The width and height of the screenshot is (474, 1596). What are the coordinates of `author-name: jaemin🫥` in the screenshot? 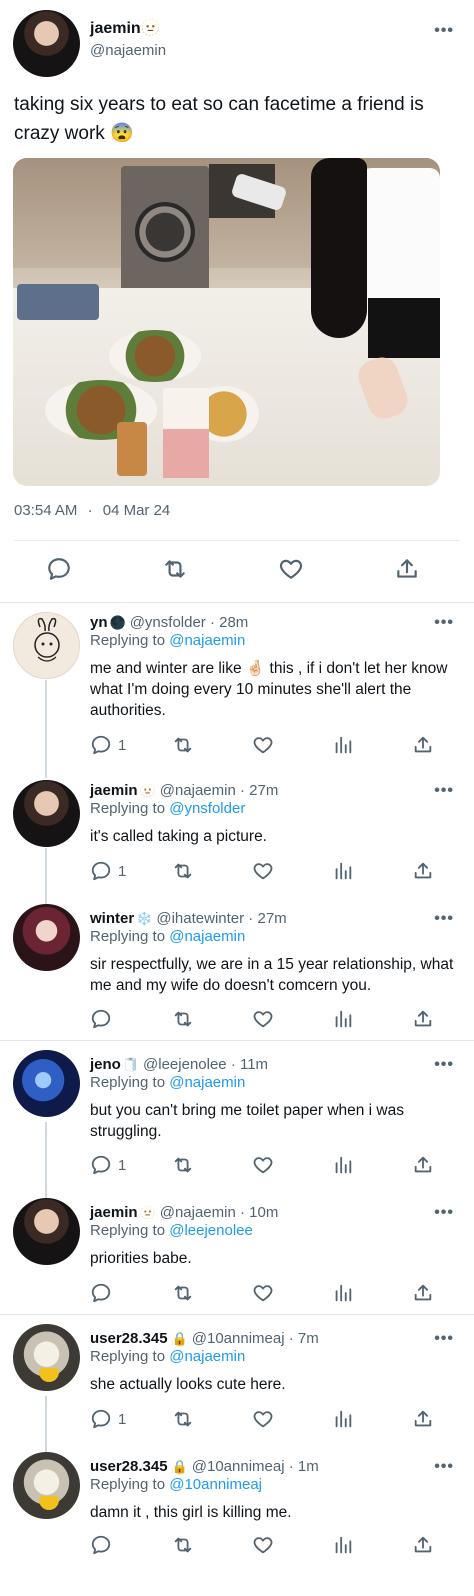 It's located at (125, 28).